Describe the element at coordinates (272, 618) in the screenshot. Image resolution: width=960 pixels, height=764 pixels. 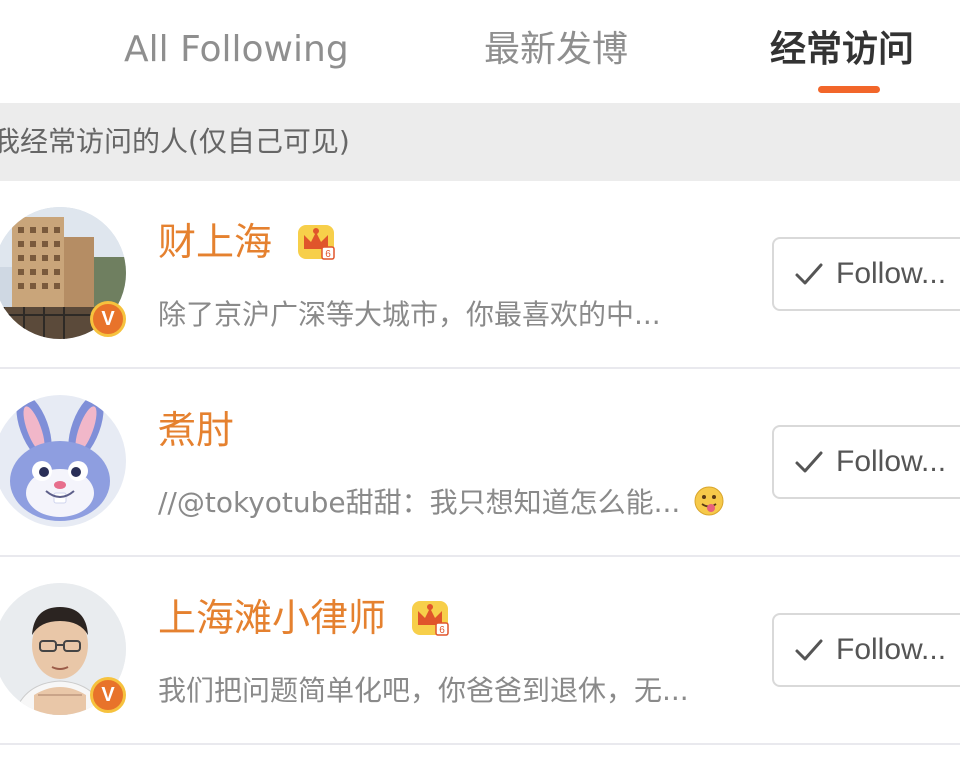
I see `user-name-text: 上海滩小律师` at that location.